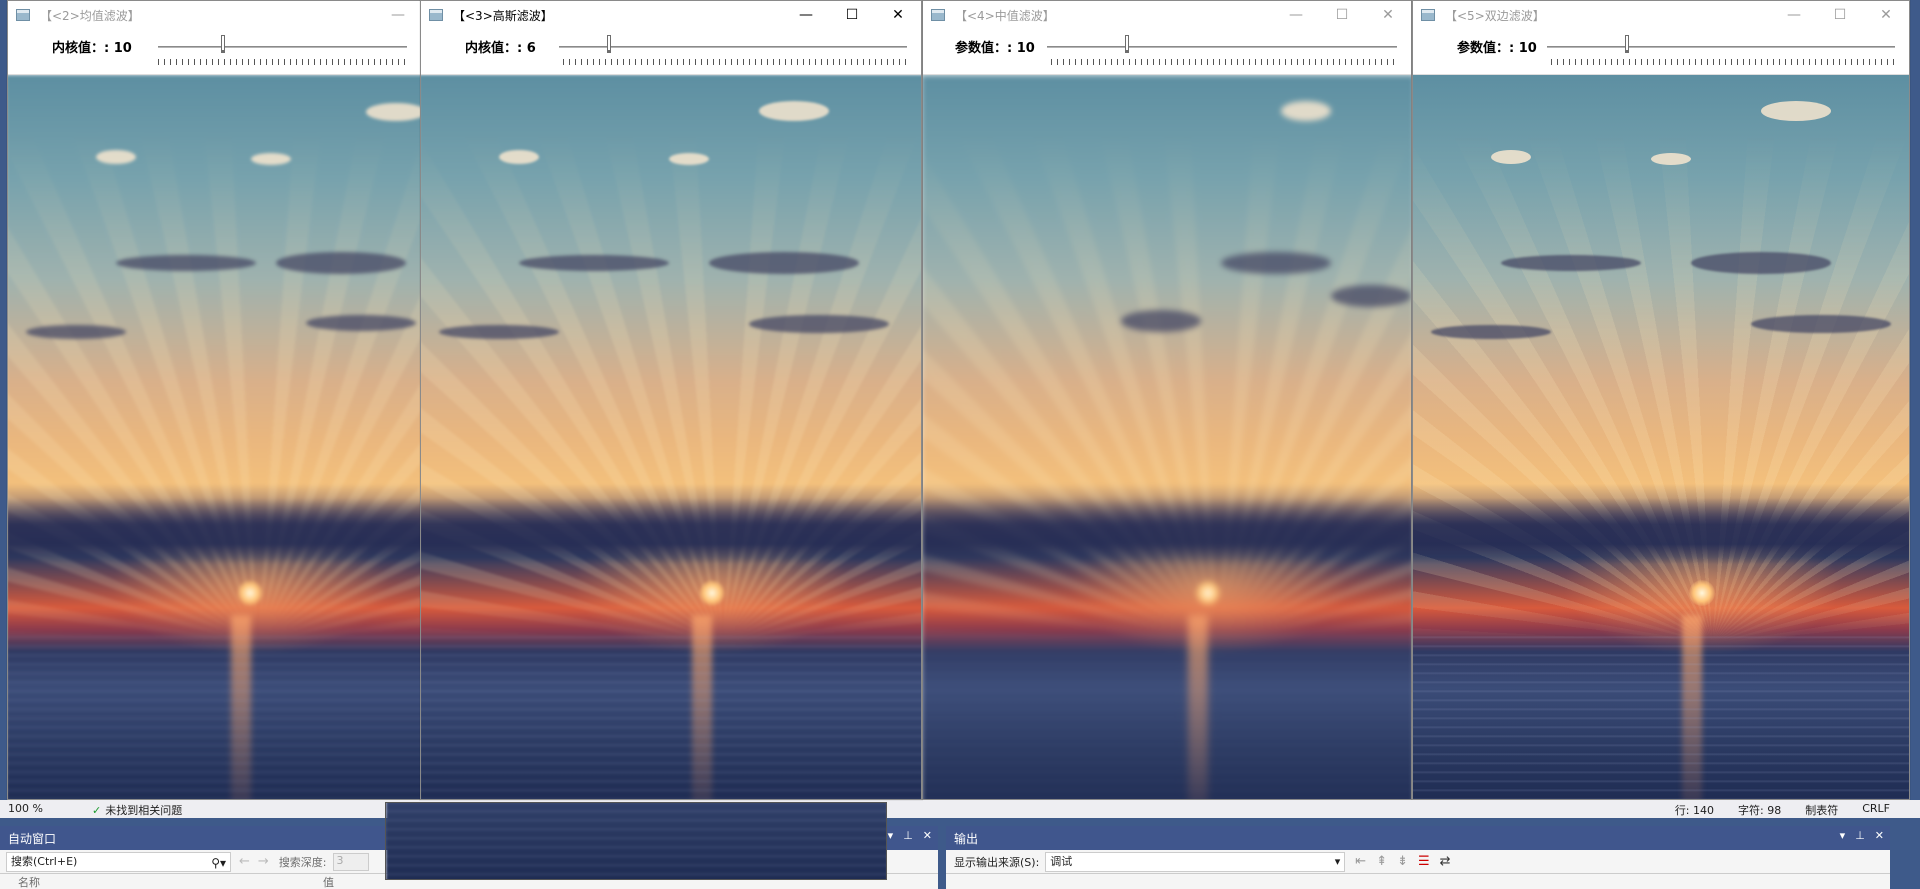 The width and height of the screenshot is (1920, 889). I want to click on column-value: 值, so click(324, 881).